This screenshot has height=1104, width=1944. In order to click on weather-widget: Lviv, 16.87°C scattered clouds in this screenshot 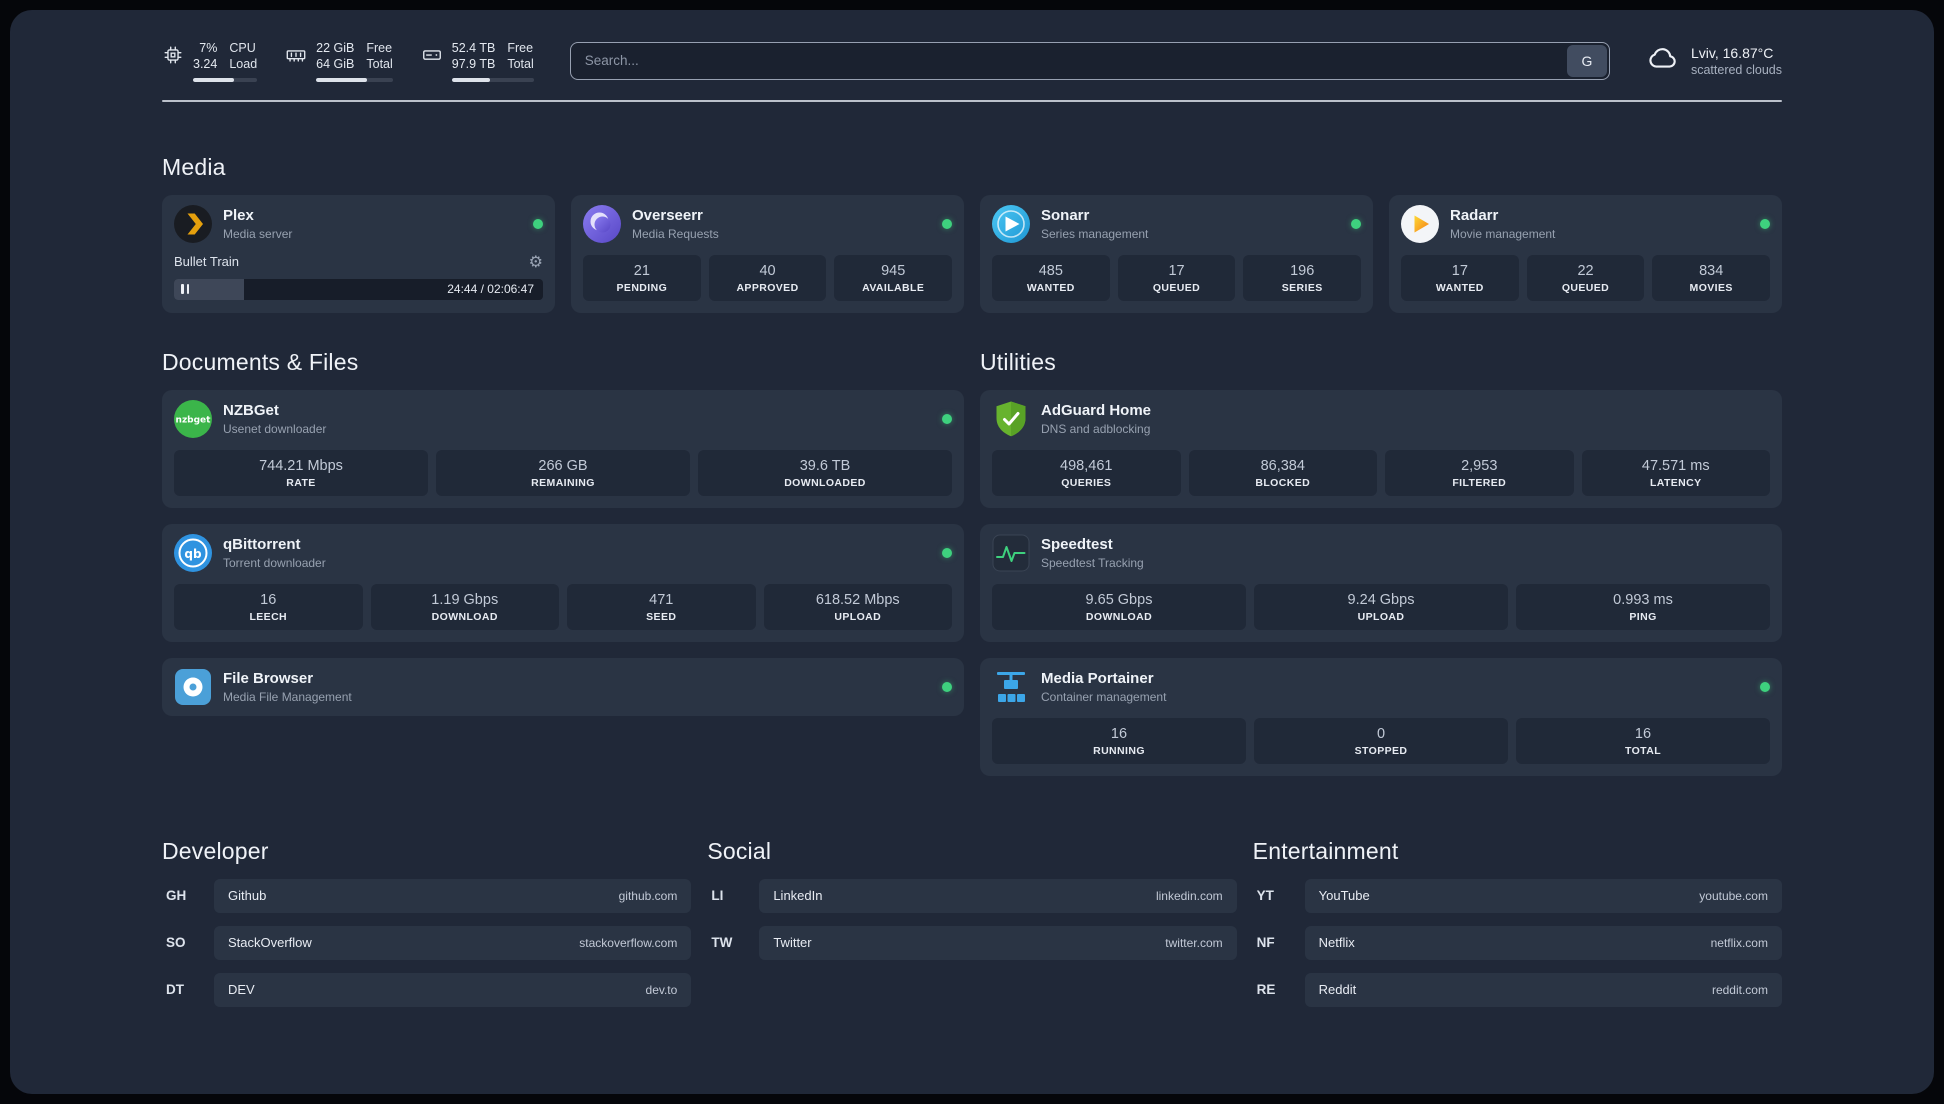, I will do `click(1714, 60)`.